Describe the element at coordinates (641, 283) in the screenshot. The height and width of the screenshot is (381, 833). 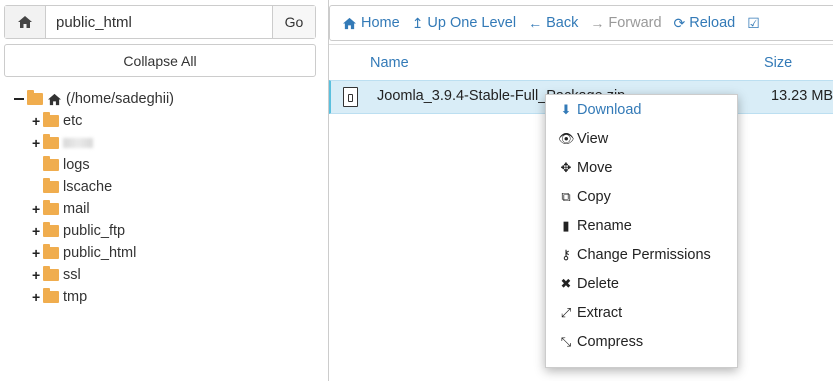
I see `menu-item-delete: ✖ Delete` at that location.